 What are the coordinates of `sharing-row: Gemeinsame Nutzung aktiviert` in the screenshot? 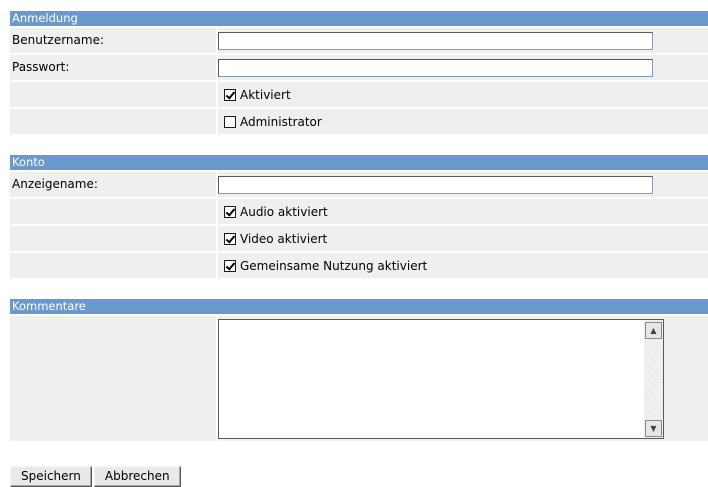 It's located at (359, 265).